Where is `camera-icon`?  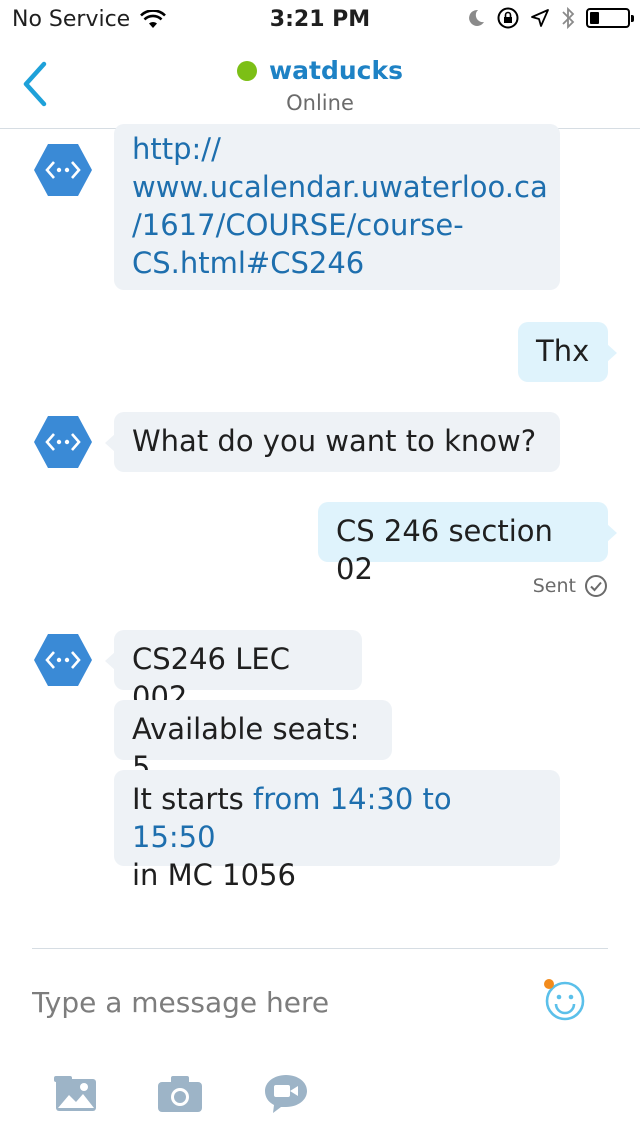
camera-icon is located at coordinates (180, 1094).